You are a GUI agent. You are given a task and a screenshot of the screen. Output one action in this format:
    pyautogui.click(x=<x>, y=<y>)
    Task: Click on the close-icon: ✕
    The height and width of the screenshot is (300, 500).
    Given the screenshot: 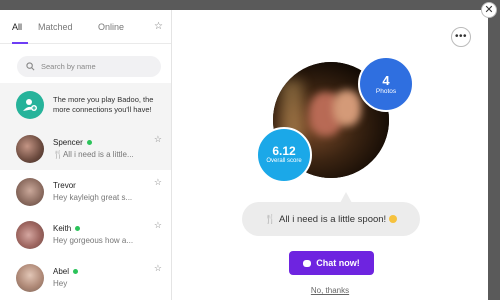 What is the action you would take?
    pyautogui.click(x=489, y=10)
    